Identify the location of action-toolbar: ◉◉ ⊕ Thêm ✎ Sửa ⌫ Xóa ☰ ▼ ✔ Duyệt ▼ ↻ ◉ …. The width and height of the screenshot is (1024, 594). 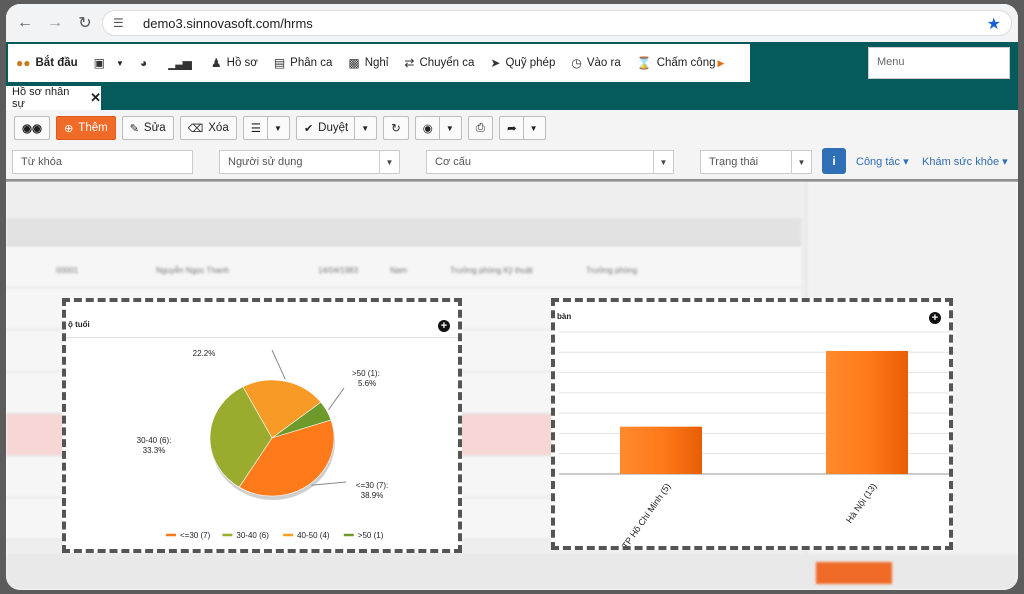
(512, 128).